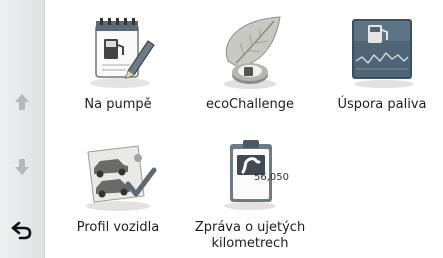 This screenshot has height=258, width=443. Describe the element at coordinates (382, 51) in the screenshot. I see `fuel-economy-icon` at that location.